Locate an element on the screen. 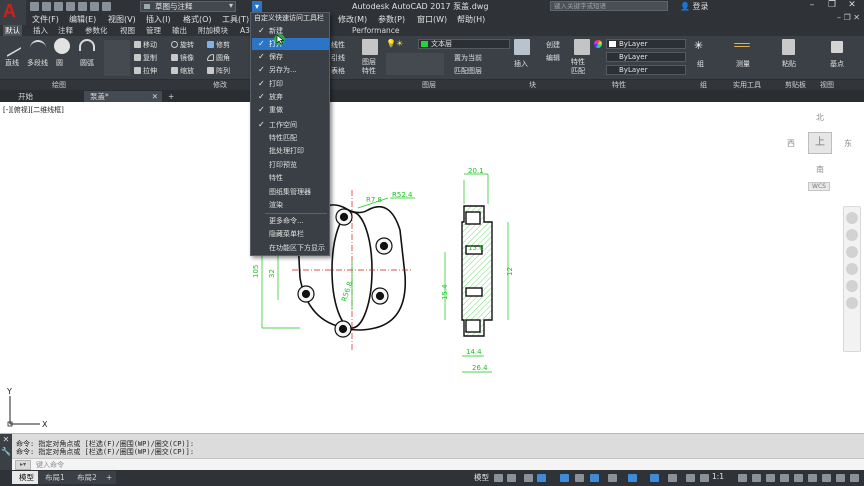 This screenshot has width=864, height=486. qat-menu-open: 打开 is located at coordinates (290, 44).